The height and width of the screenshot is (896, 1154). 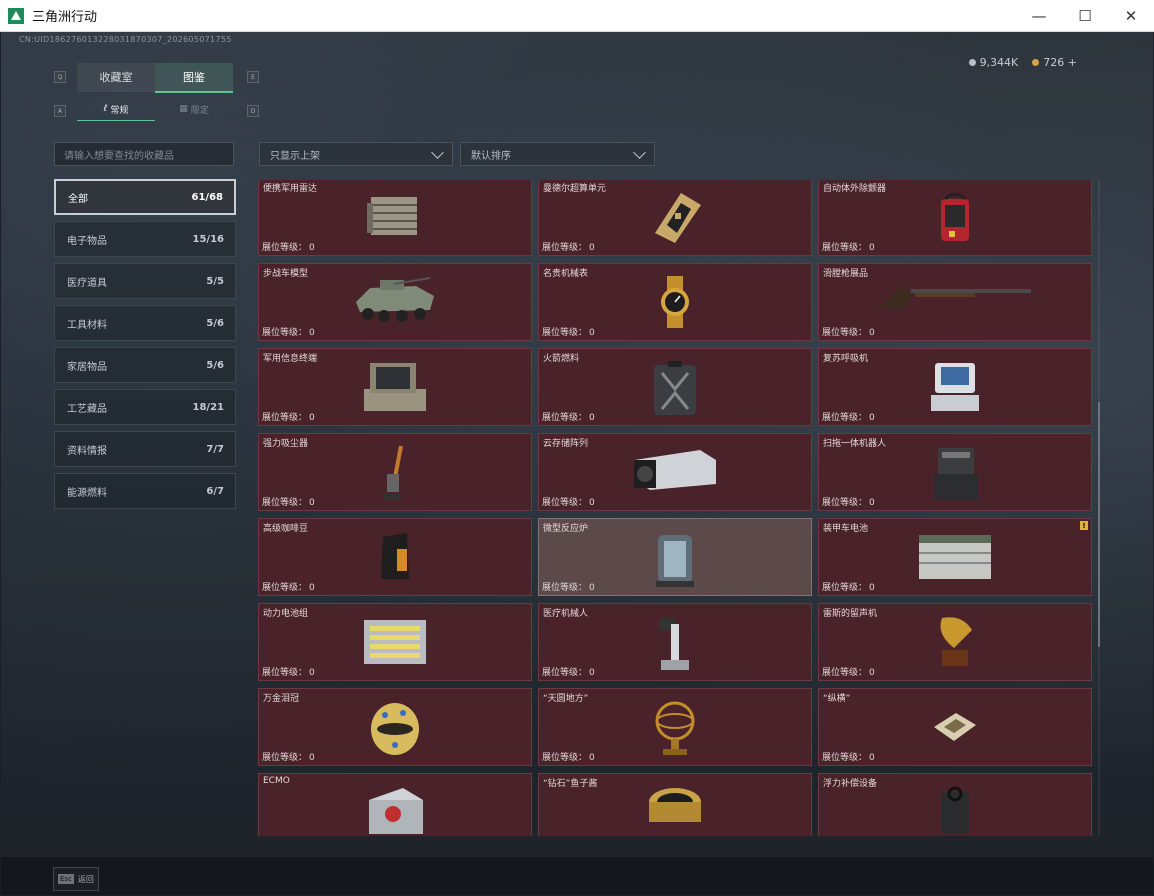 I want to click on category-household: 家居物品 5/6, so click(x=145, y=365).